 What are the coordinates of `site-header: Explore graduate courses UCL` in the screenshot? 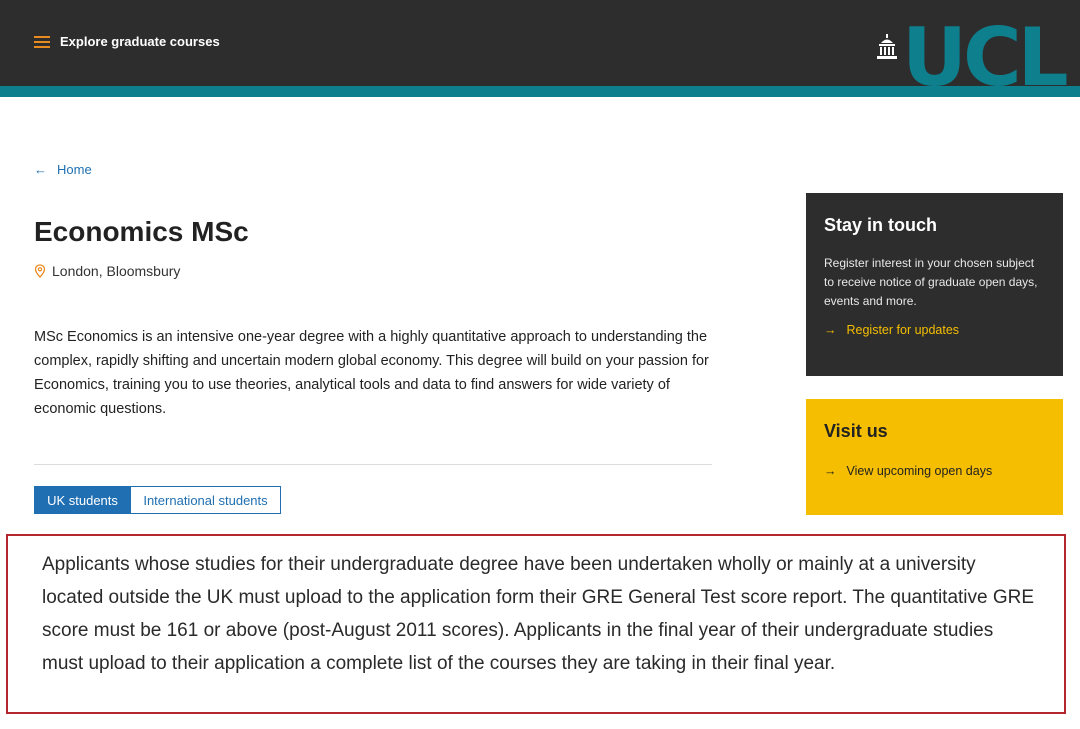 It's located at (540, 49).